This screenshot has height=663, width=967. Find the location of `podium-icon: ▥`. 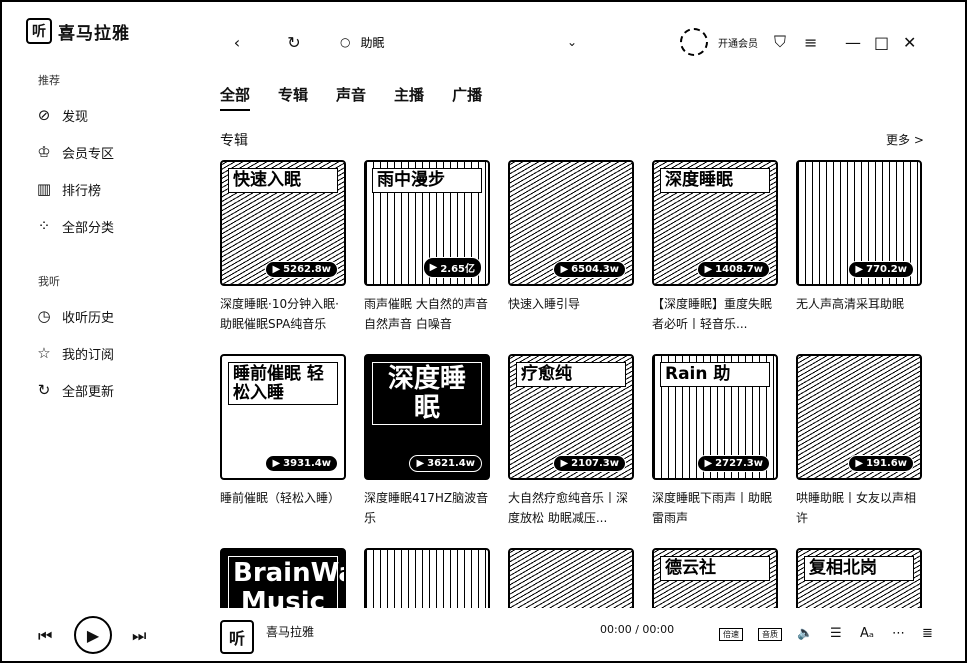

podium-icon: ▥ is located at coordinates (44, 189).